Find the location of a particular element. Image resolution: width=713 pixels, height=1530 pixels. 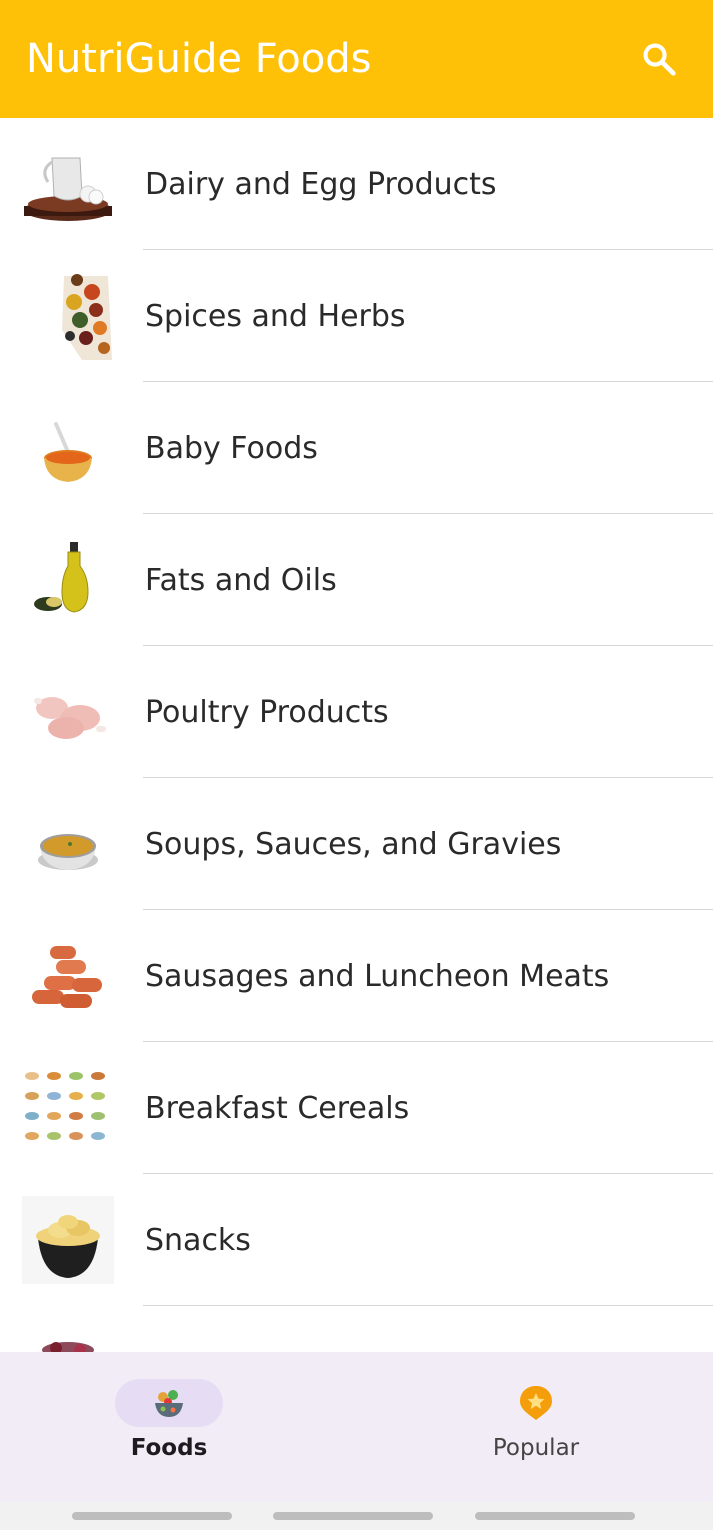

search-button is located at coordinates (659, 59).